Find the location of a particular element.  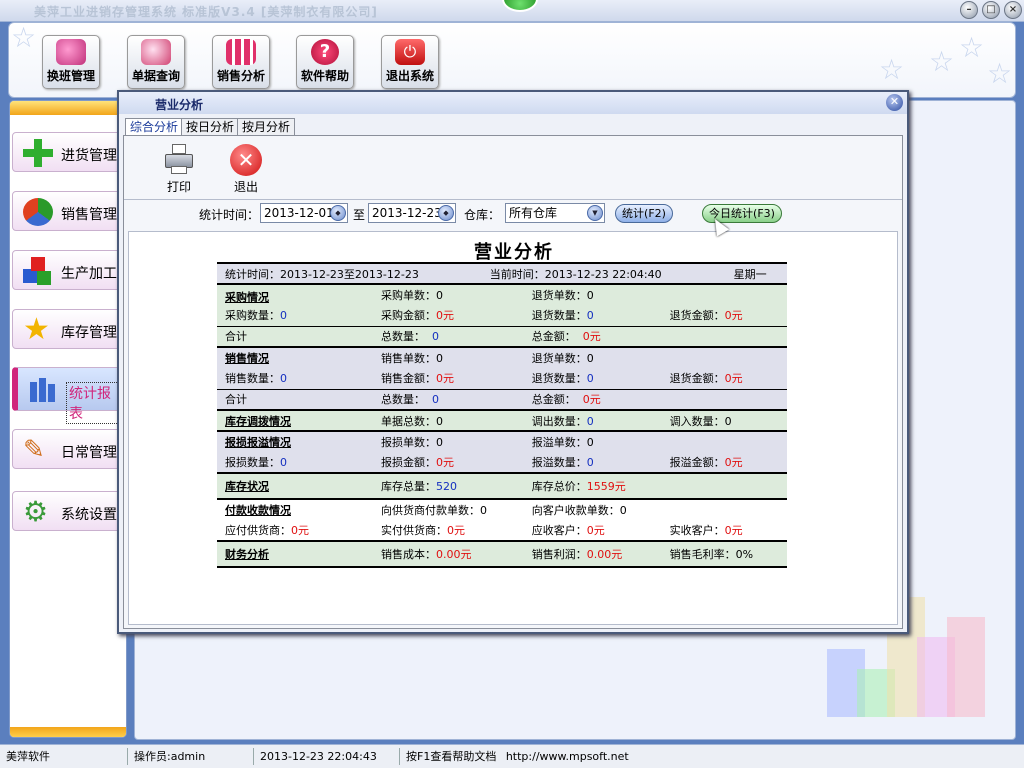

sidebar-label: 系统设置 is located at coordinates (89, 515).